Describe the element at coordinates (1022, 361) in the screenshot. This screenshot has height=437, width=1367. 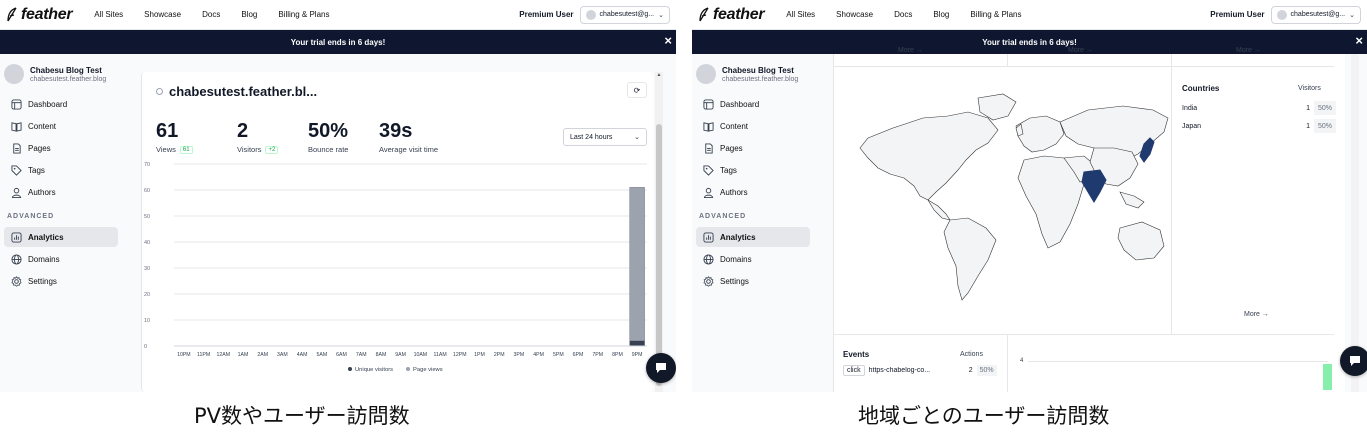
I see `mini-chart-tick: 4` at that location.